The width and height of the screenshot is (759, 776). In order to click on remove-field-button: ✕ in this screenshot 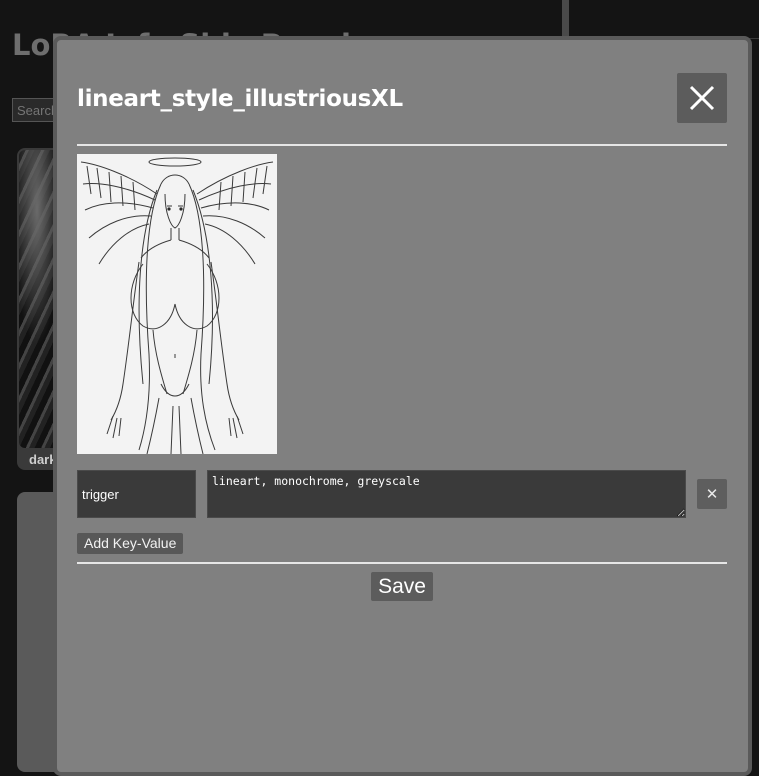, I will do `click(712, 494)`.